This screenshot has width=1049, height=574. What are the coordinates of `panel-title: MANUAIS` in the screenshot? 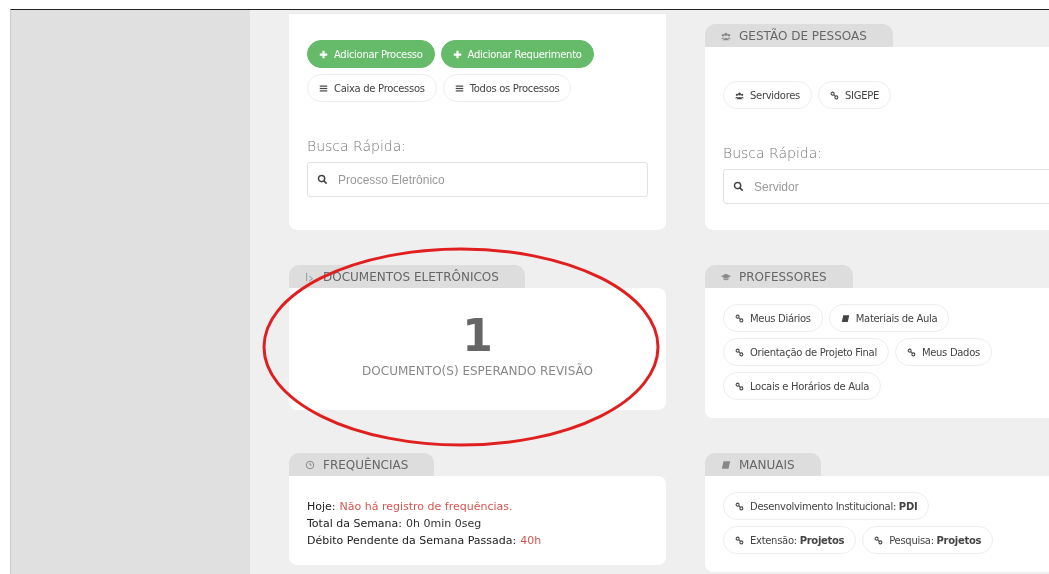 It's located at (767, 464).